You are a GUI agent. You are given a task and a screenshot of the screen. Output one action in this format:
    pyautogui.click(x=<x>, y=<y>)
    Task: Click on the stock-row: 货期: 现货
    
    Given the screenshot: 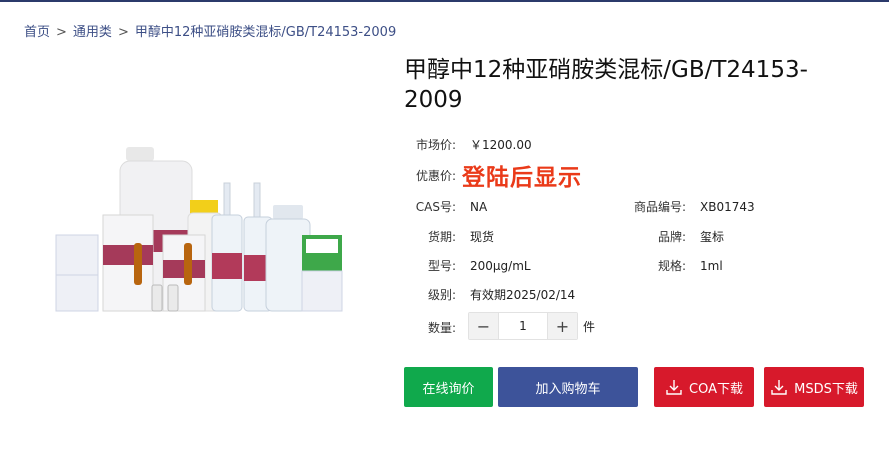 What is the action you would take?
    pyautogui.click(x=449, y=236)
    